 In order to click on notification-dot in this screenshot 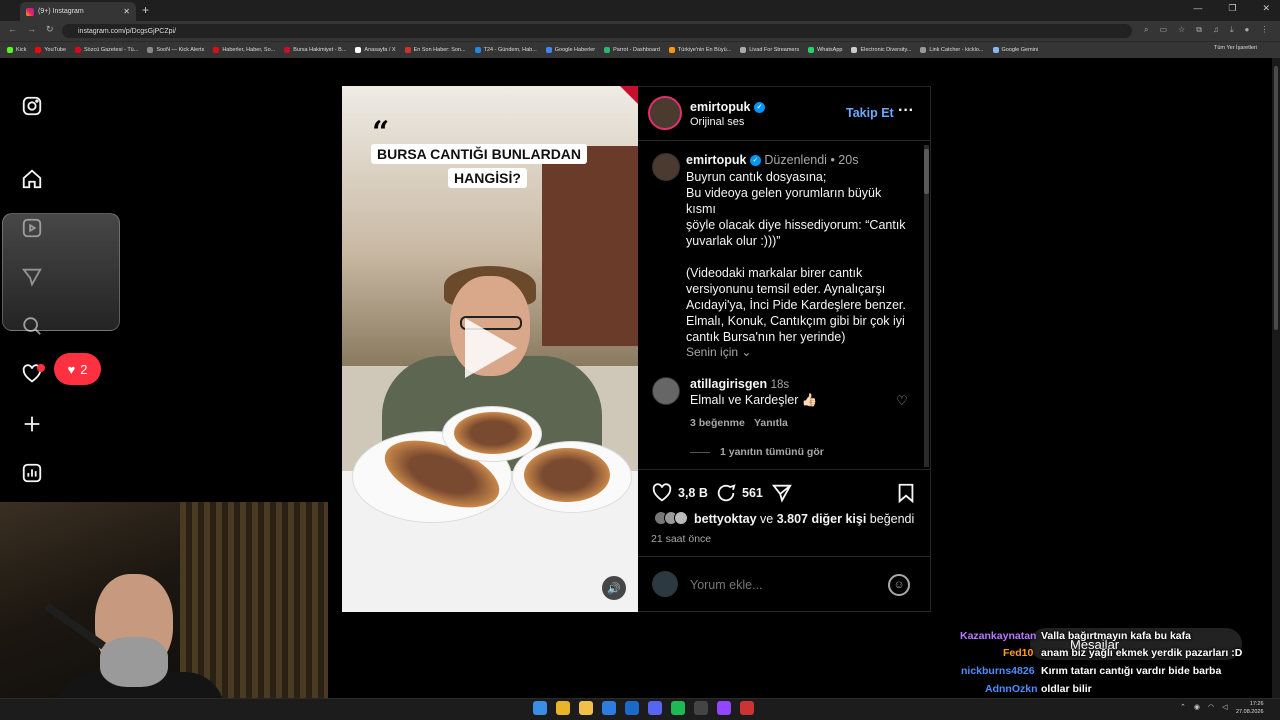, I will do `click(41, 368)`.